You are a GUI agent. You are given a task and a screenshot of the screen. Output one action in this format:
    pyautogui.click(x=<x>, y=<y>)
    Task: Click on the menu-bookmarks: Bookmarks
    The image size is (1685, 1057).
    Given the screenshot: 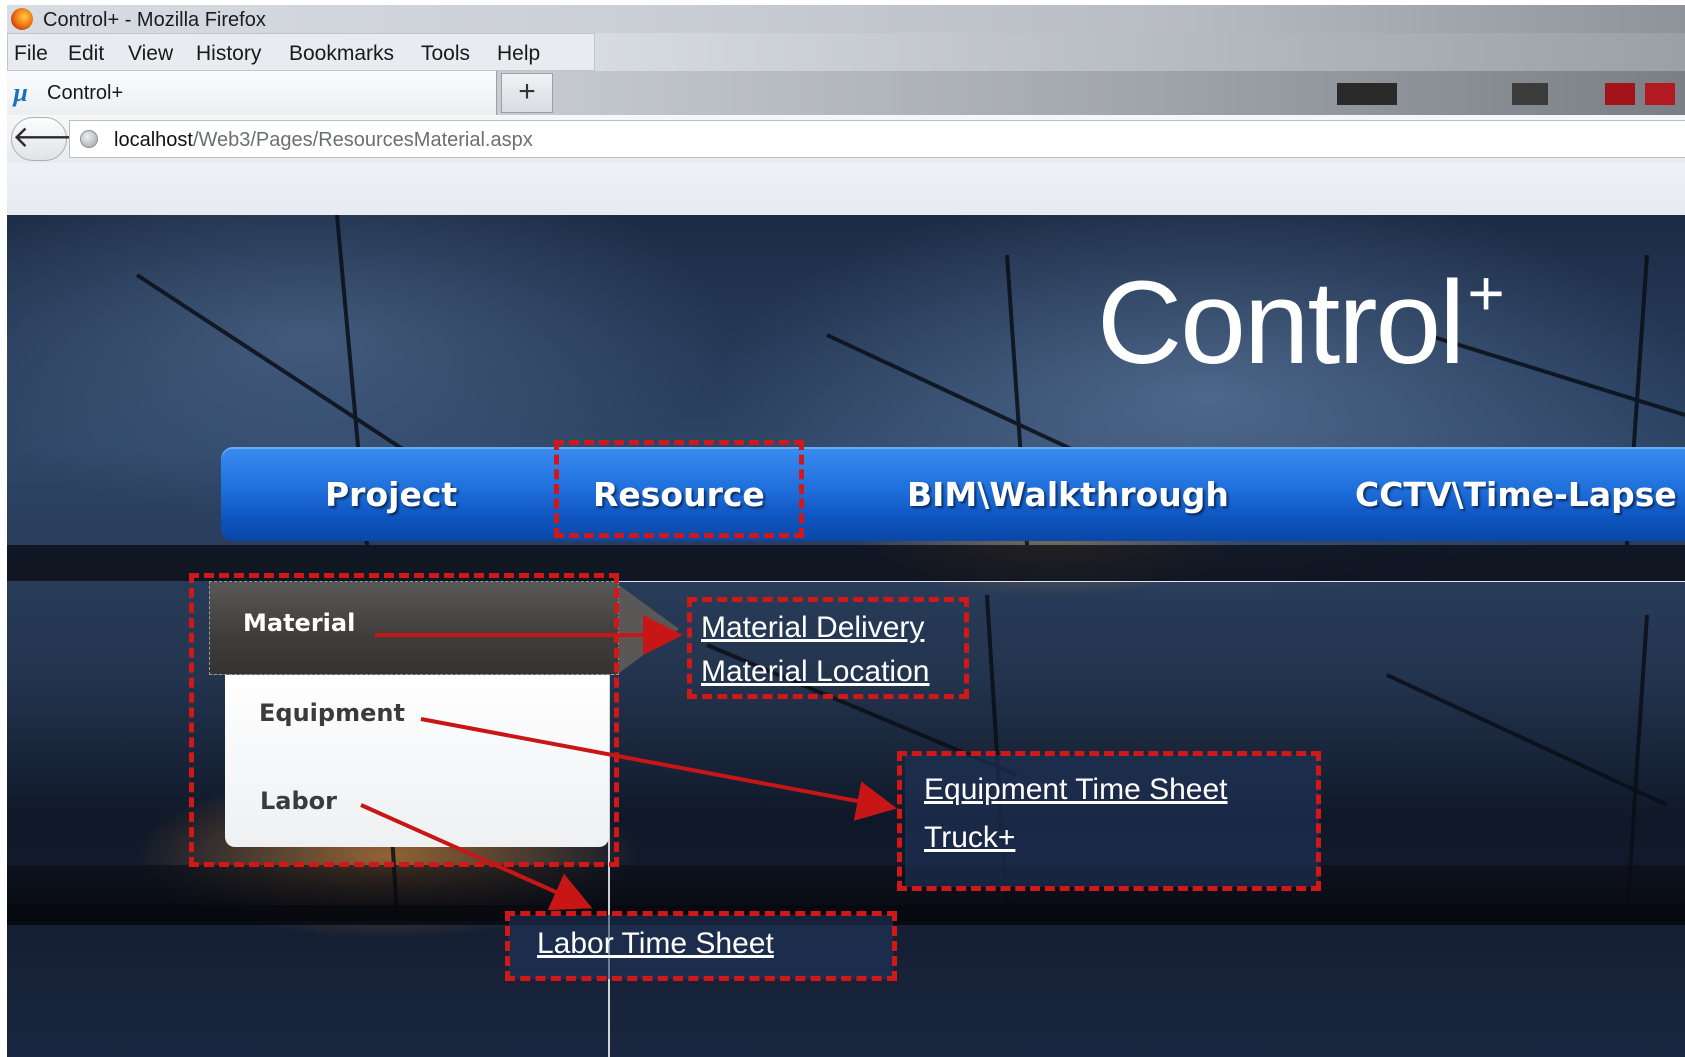 What is the action you would take?
    pyautogui.click(x=341, y=54)
    